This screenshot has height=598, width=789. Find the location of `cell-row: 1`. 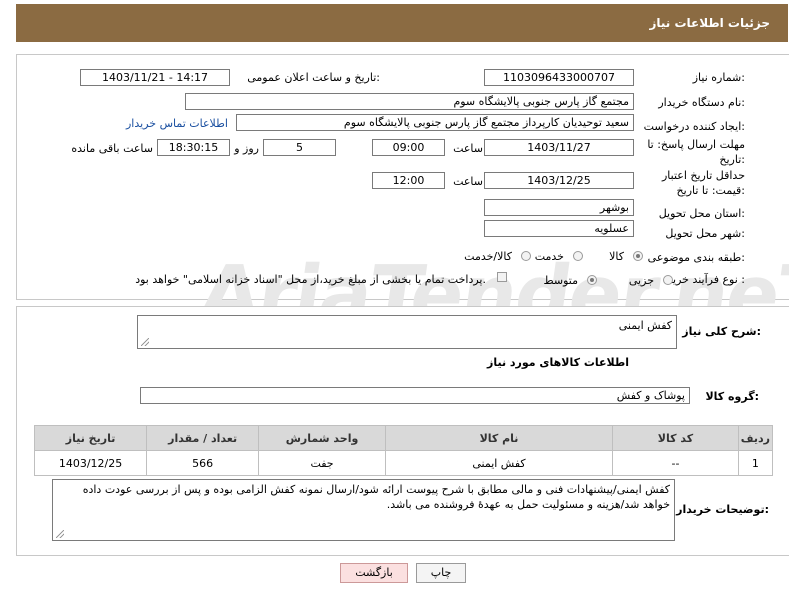

cell-row: 1 is located at coordinates (755, 463).